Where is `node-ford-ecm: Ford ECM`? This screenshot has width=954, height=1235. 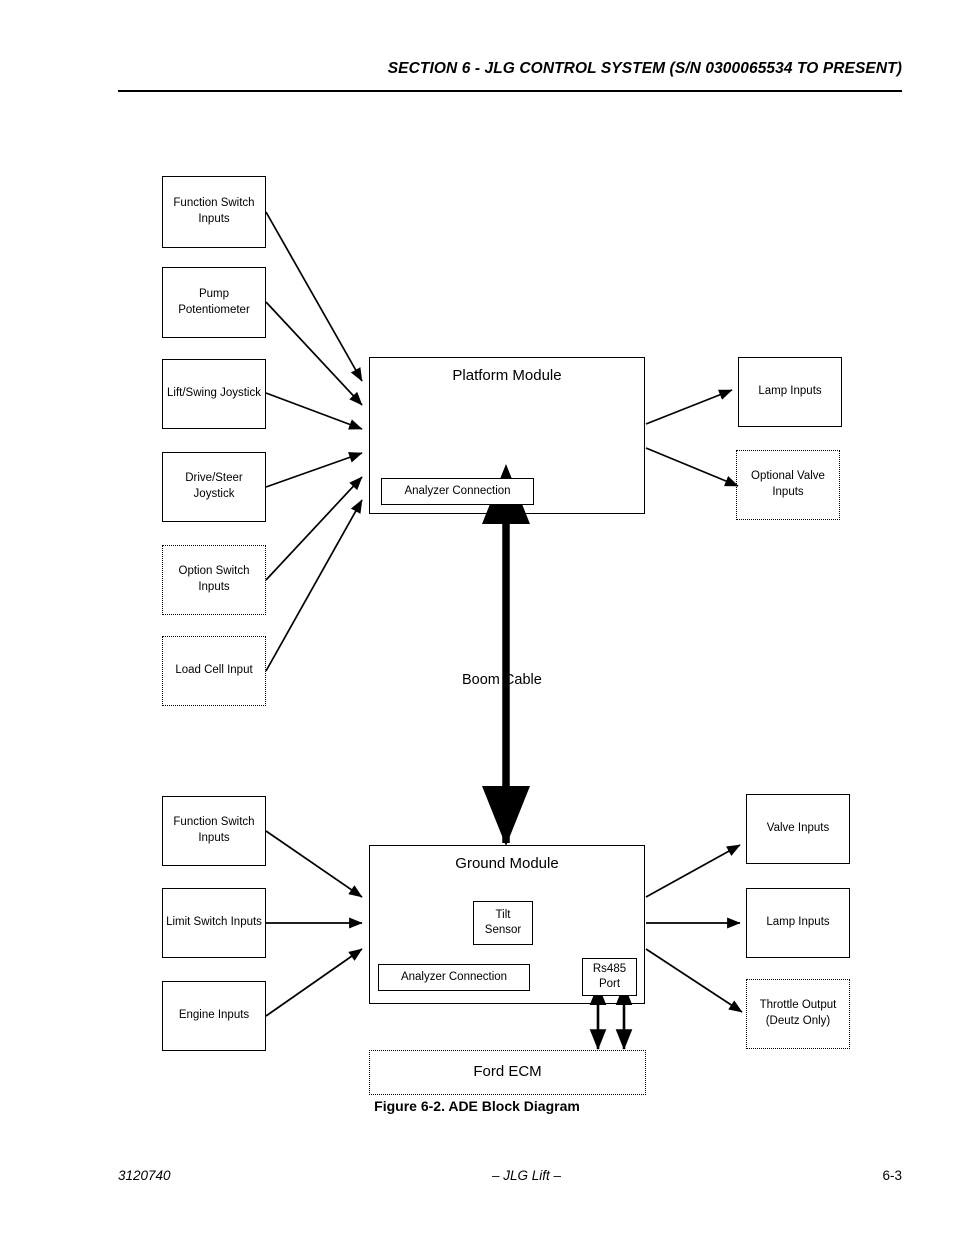 node-ford-ecm: Ford ECM is located at coordinates (507, 1072).